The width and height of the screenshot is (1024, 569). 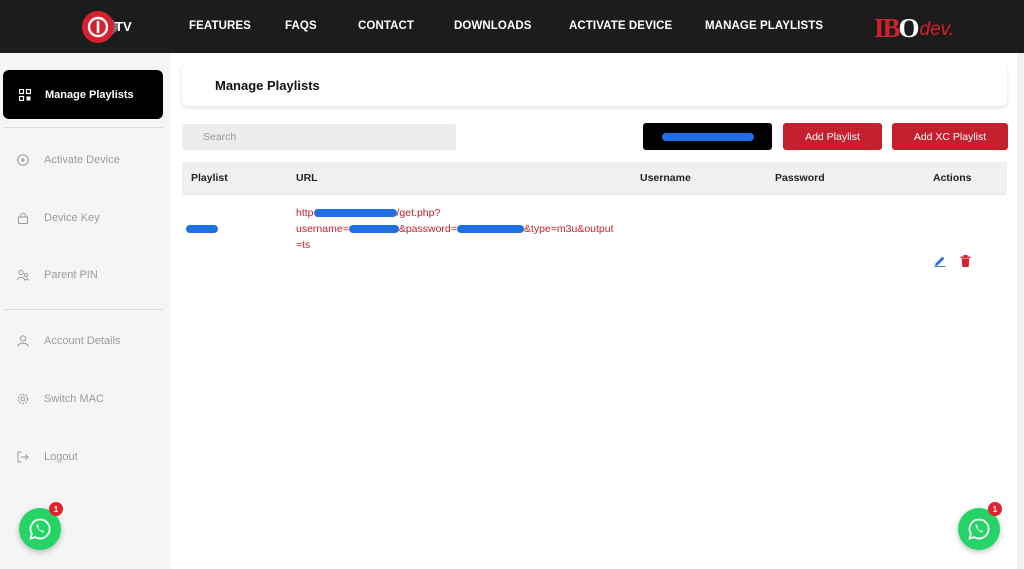 What do you see at coordinates (594, 178) in the screenshot?
I see `table-header: Playlist URL Username Password Actions` at bounding box center [594, 178].